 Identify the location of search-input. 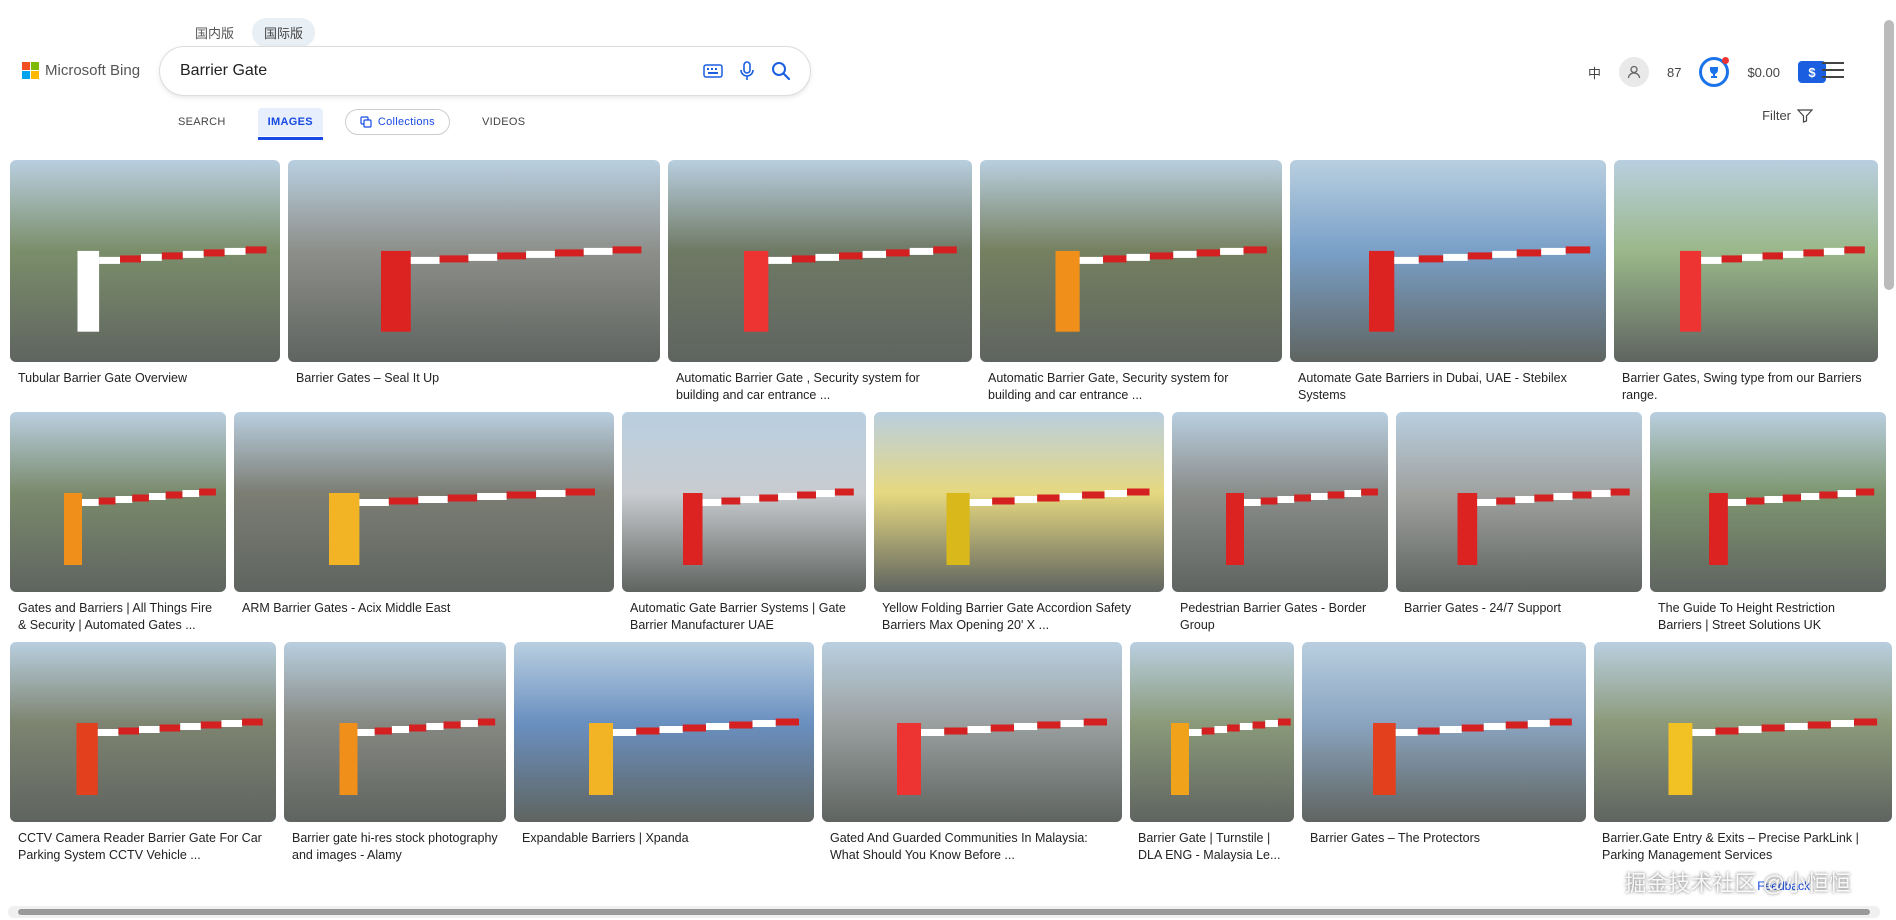
(438, 71).